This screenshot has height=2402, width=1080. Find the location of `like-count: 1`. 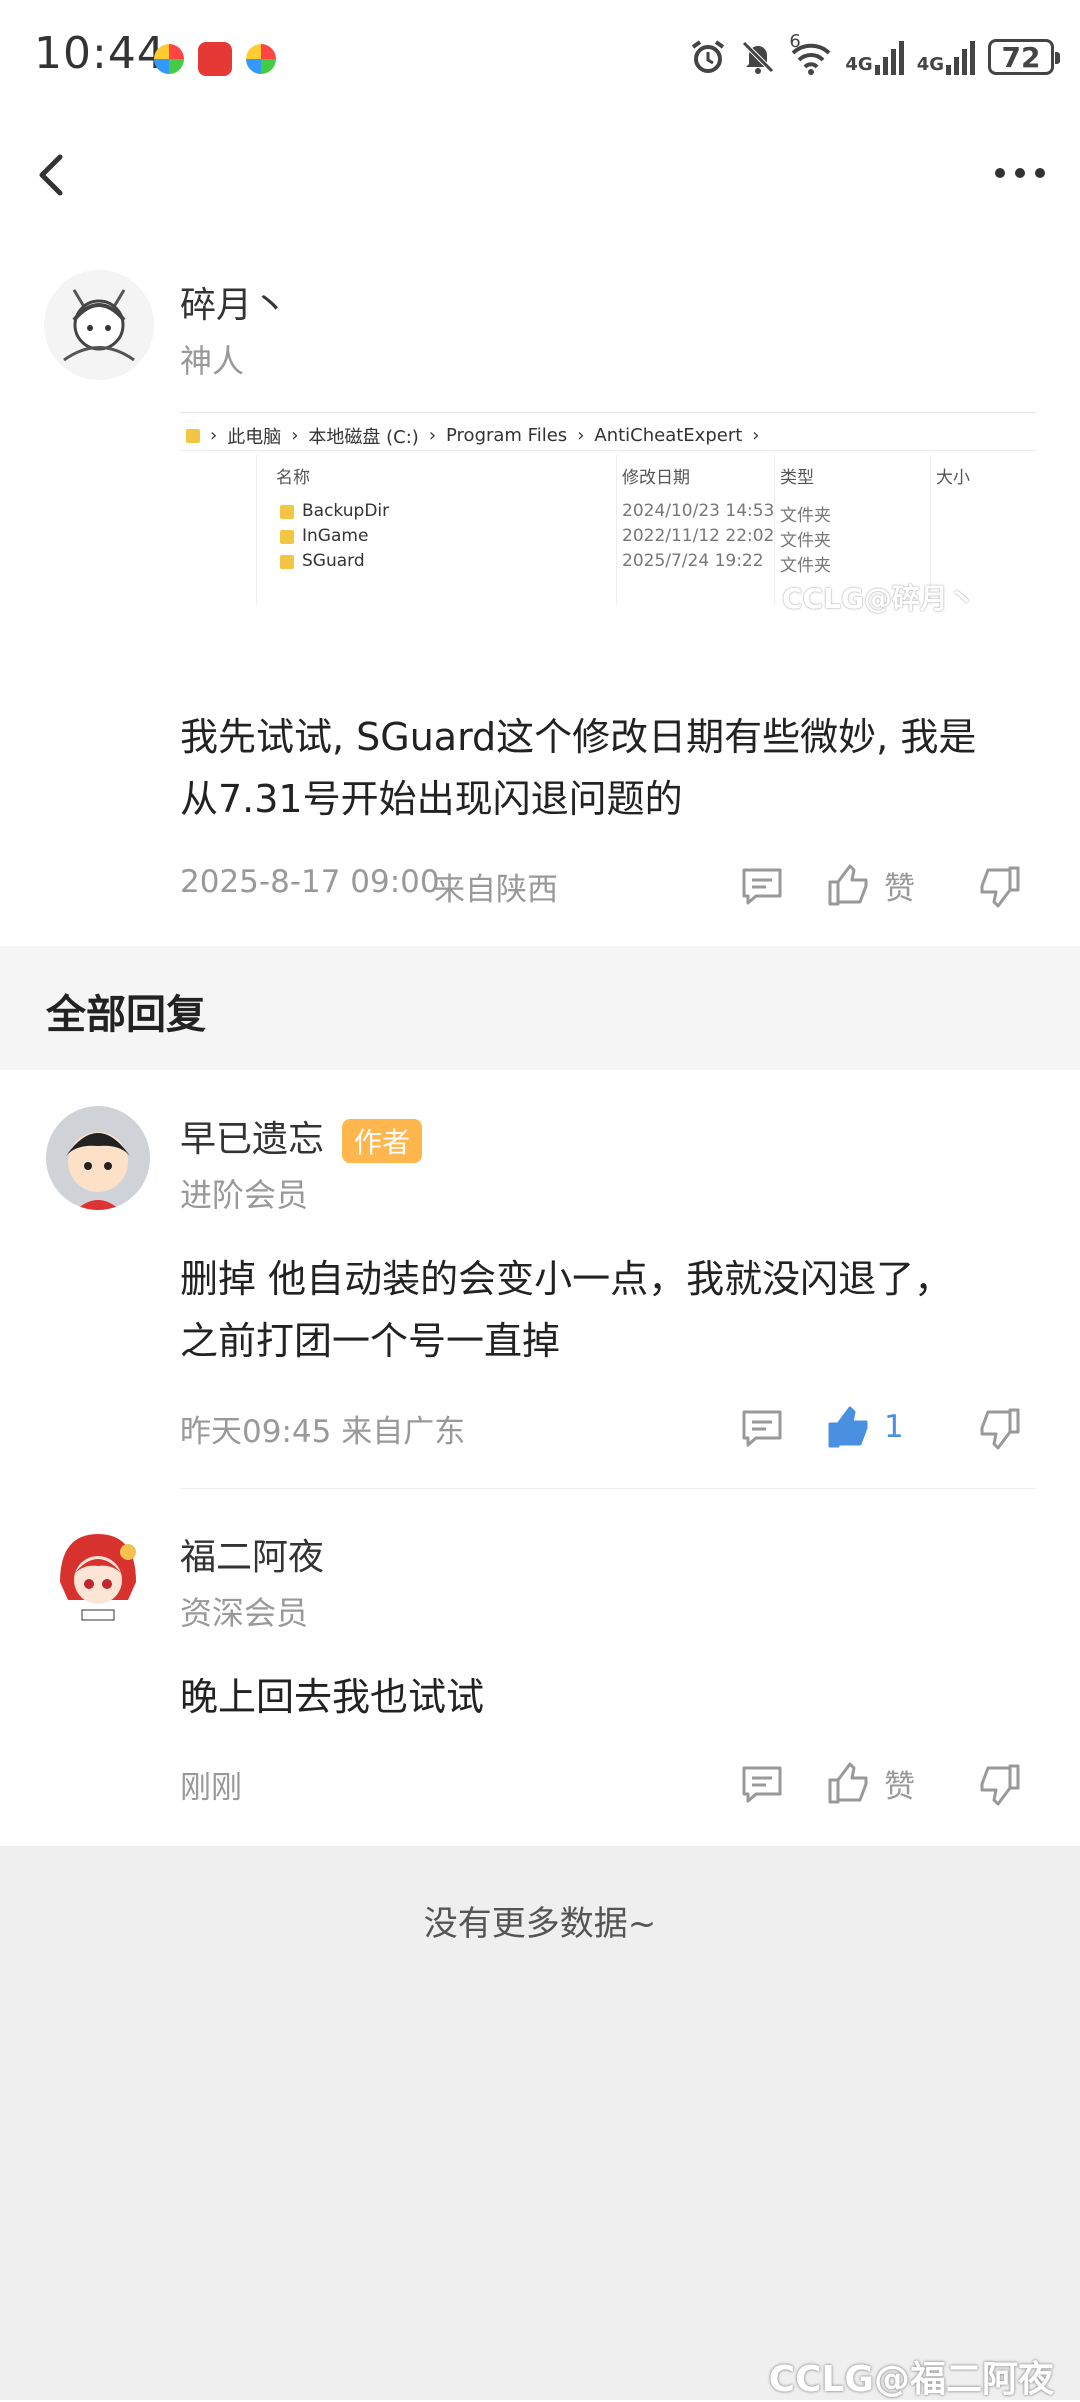

like-count: 1 is located at coordinates (894, 1427).